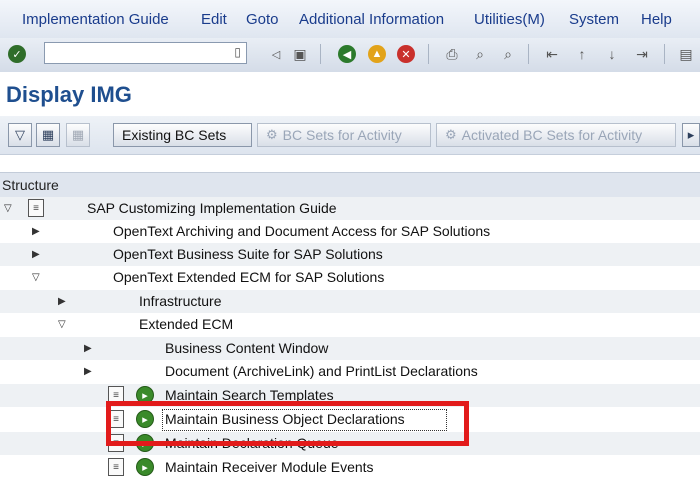 Image resolution: width=700 pixels, height=479 pixels. What do you see at coordinates (371, 19) in the screenshot?
I see `menu-additional-information: Additional Information` at bounding box center [371, 19].